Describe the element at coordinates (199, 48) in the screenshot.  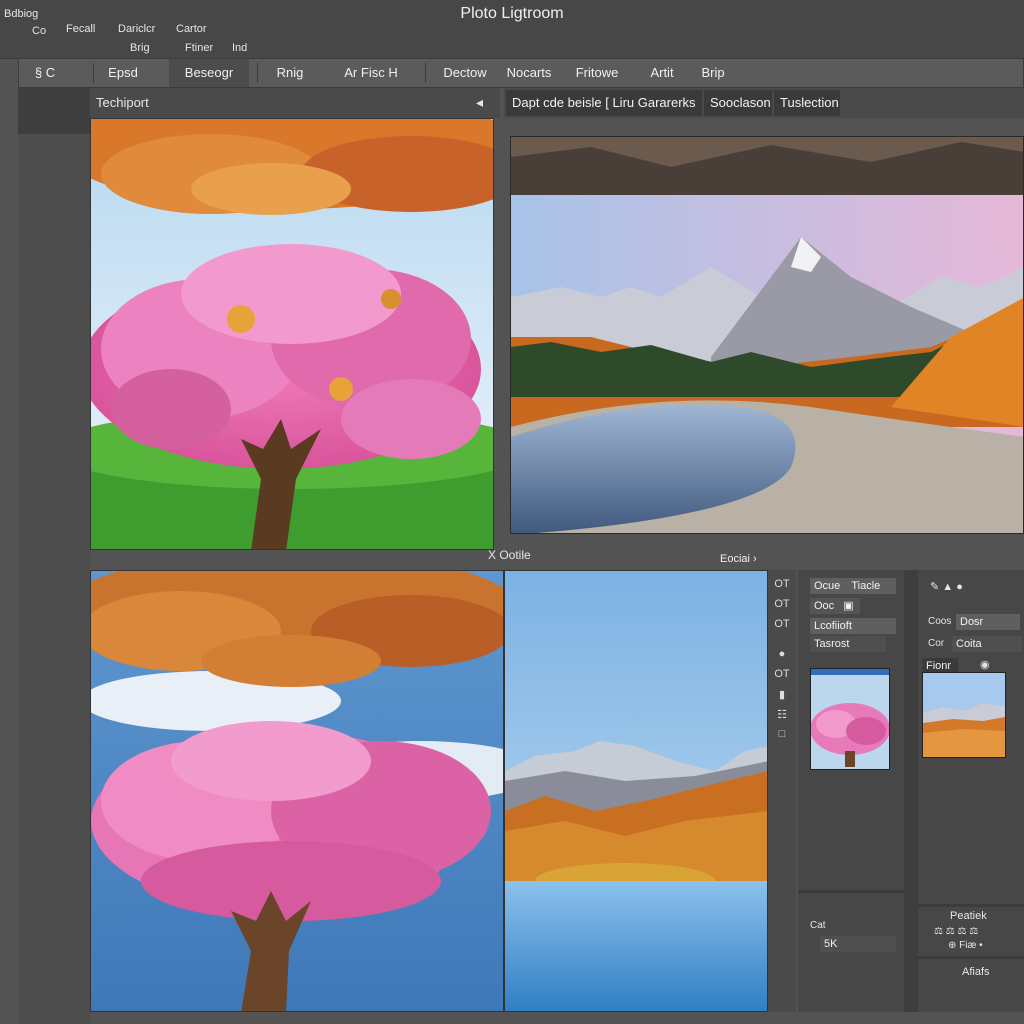
I see `menu-item: Ftiner` at that location.